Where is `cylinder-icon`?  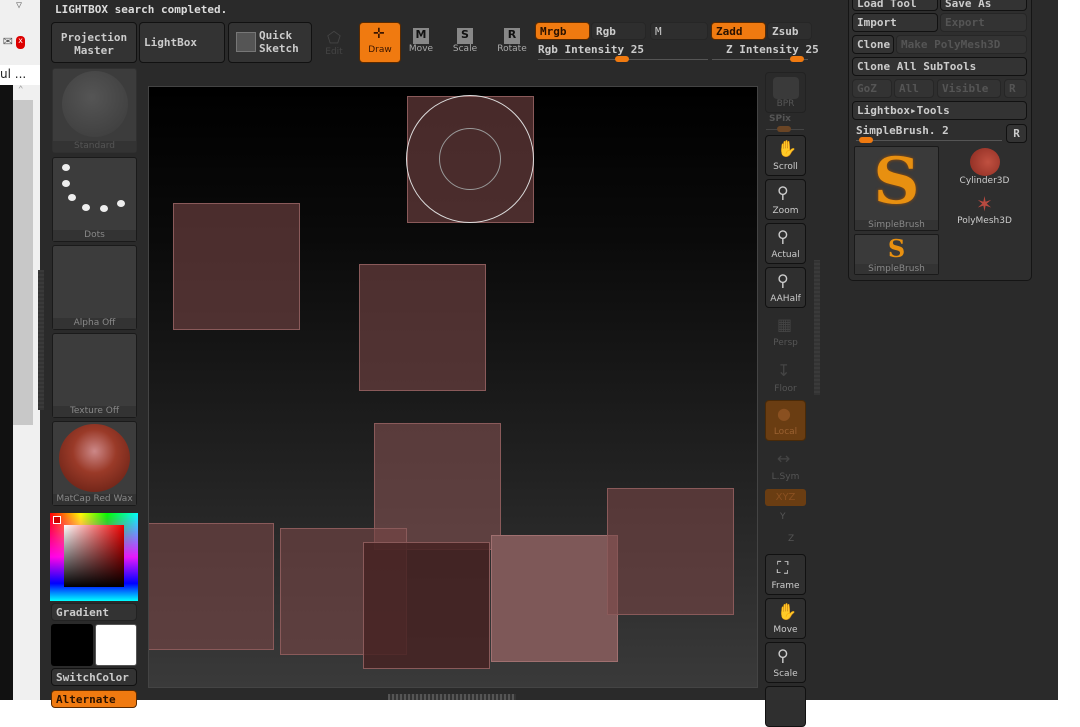
cylinder-icon is located at coordinates (984, 162).